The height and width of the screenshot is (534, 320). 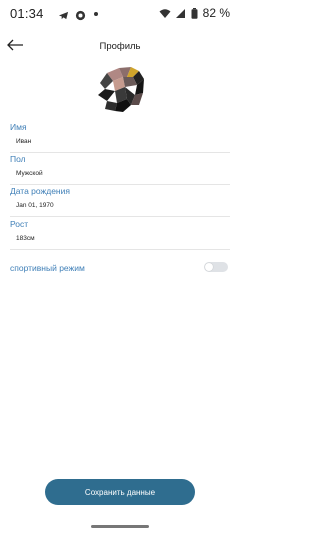 I want to click on sport-mode-row: спортивный режим, so click(x=120, y=268).